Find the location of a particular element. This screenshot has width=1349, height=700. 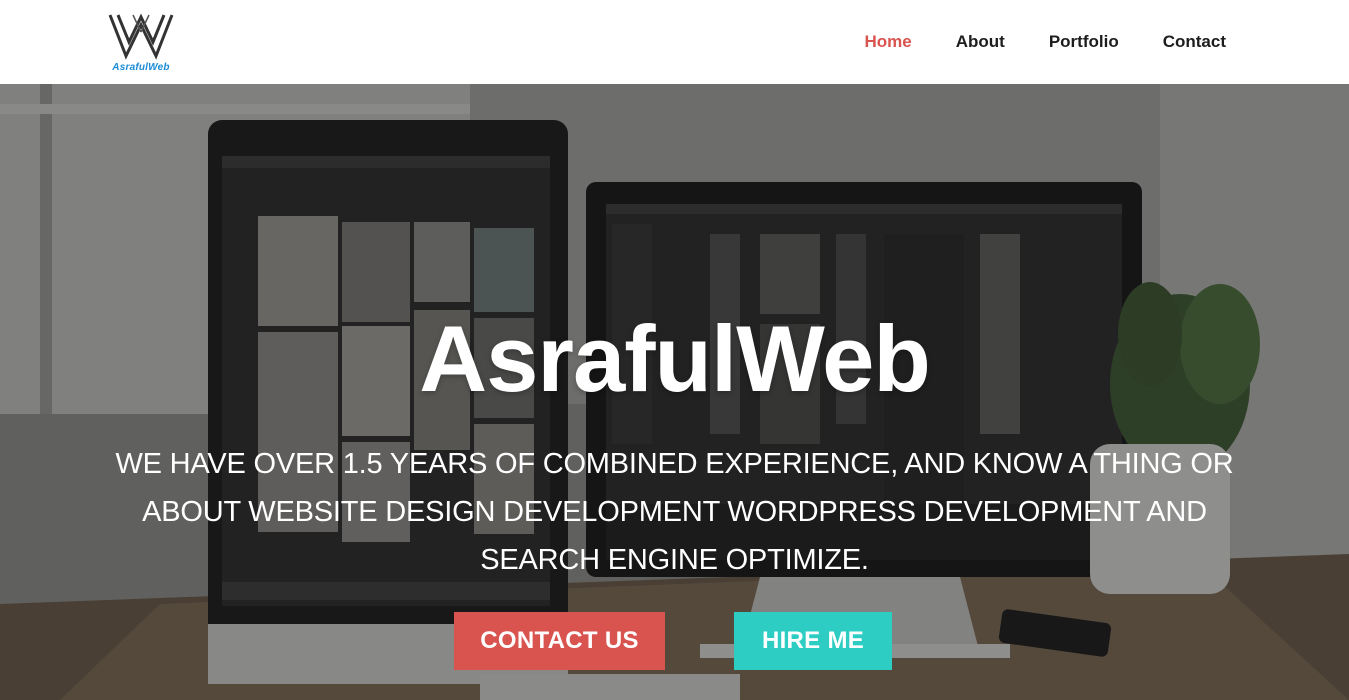

nav-item-portfolio: Portfolio is located at coordinates (1084, 42).